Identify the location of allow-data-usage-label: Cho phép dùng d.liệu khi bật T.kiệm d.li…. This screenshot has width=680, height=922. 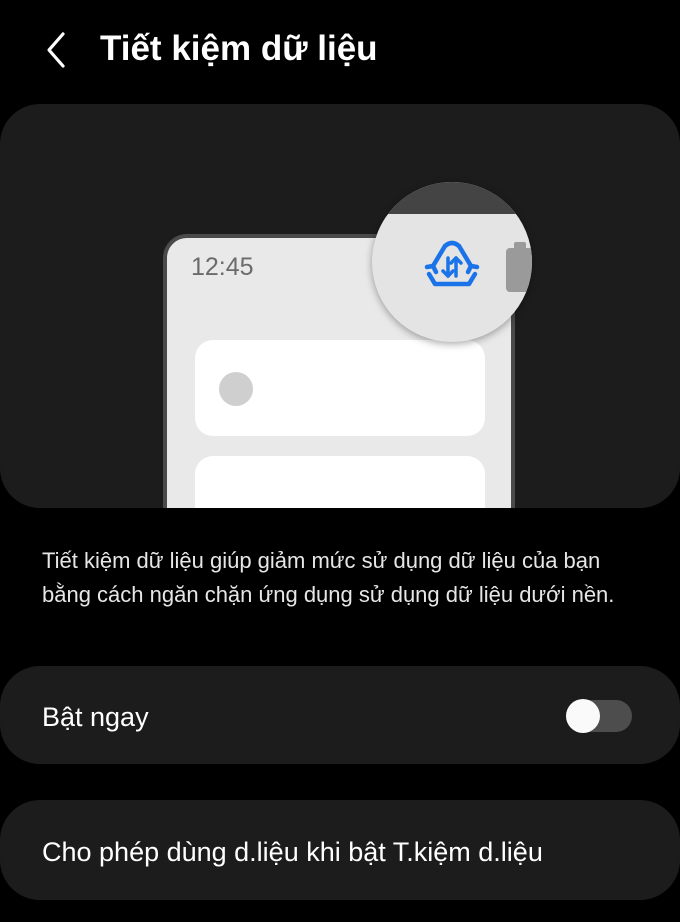
(292, 852).